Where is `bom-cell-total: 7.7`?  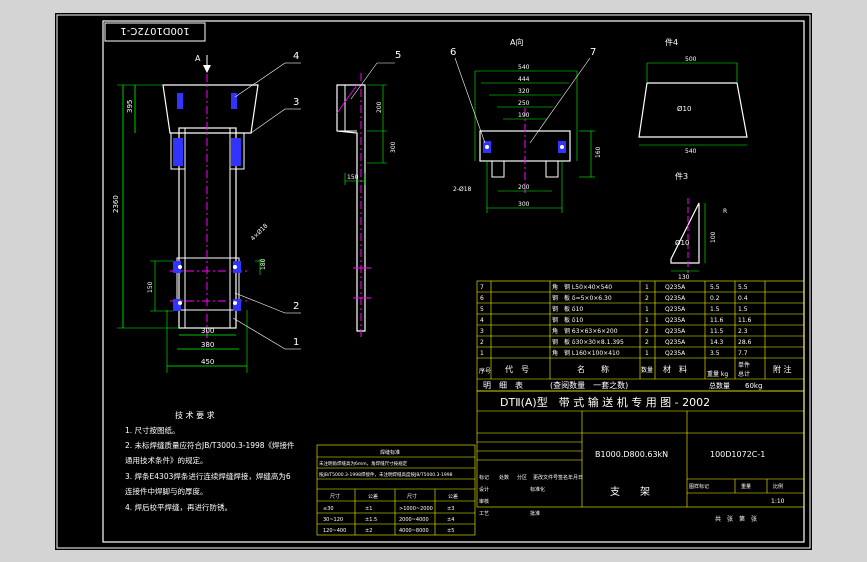 bom-cell-total: 7.7 is located at coordinates (743, 353).